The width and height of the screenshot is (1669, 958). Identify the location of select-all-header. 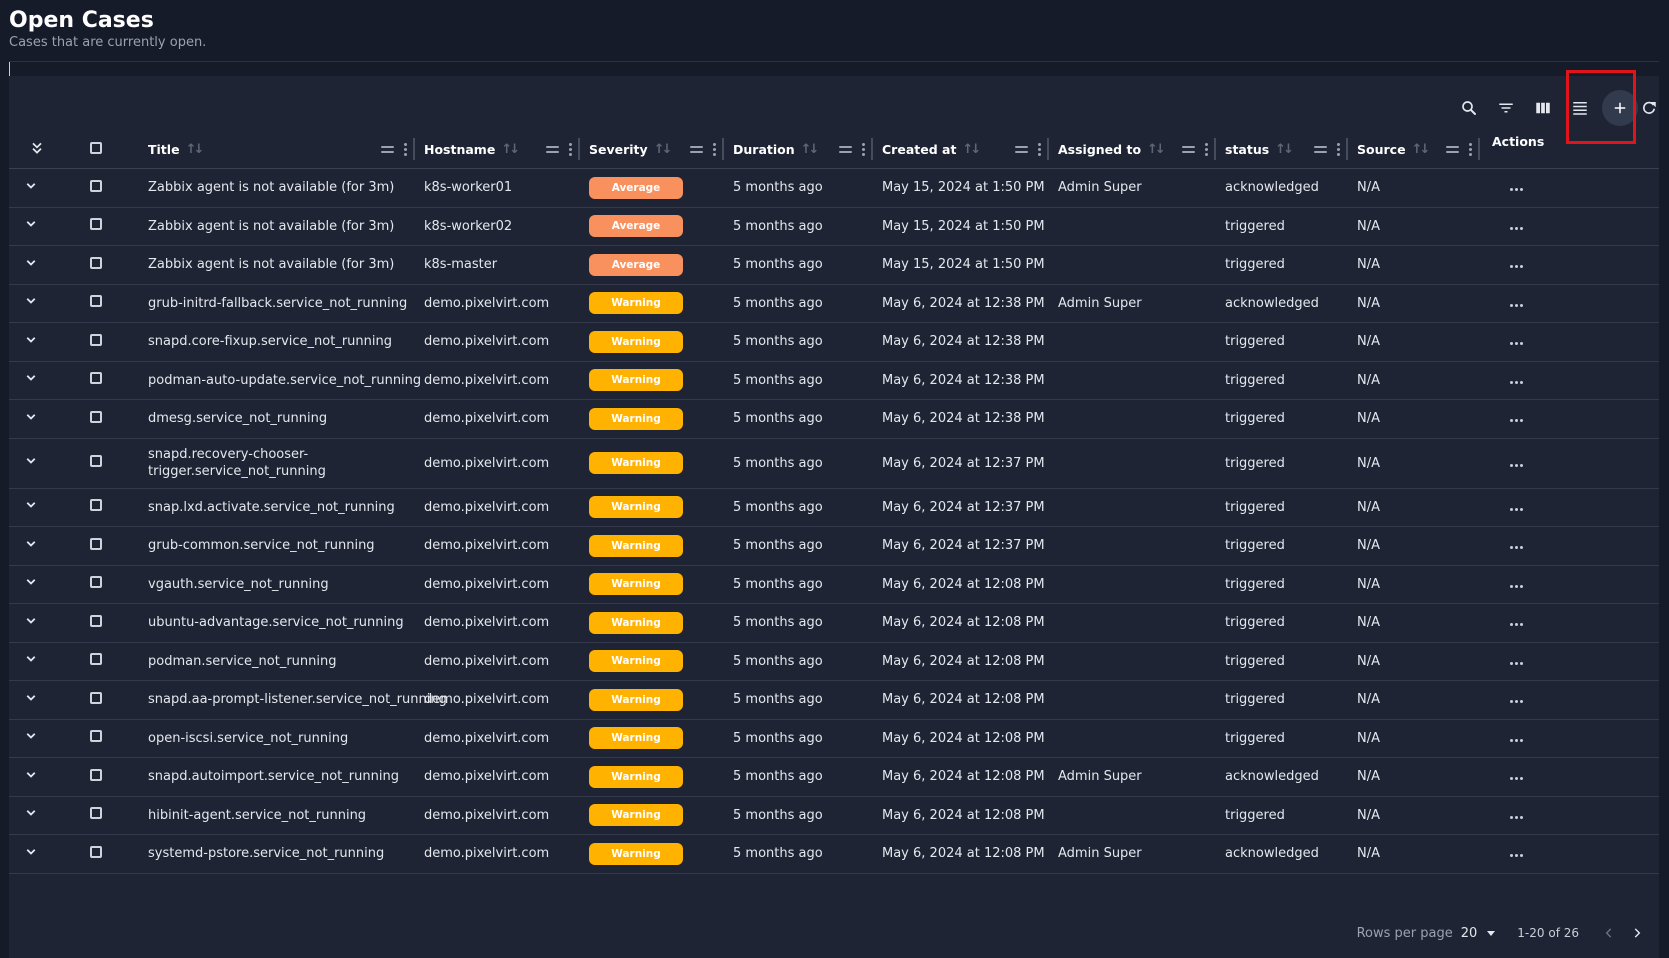
(96, 149).